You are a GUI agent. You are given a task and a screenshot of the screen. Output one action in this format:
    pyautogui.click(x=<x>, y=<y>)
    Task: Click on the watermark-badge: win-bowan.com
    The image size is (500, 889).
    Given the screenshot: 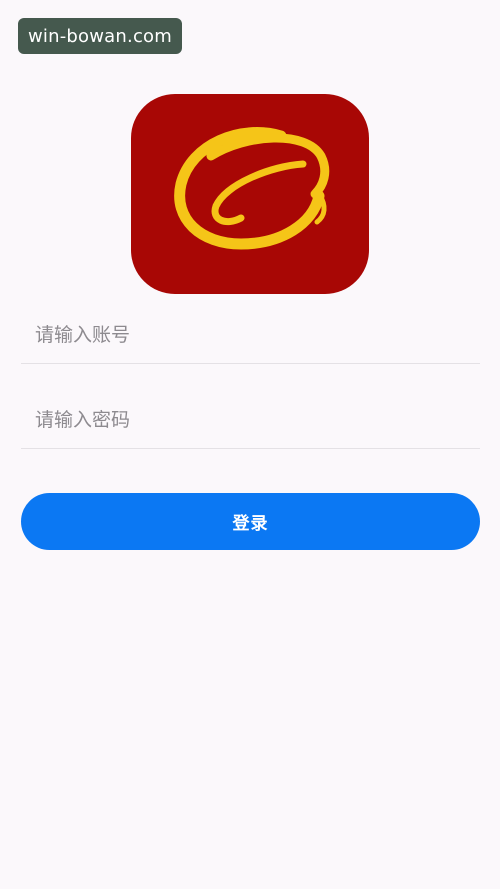 What is the action you would take?
    pyautogui.click(x=100, y=36)
    